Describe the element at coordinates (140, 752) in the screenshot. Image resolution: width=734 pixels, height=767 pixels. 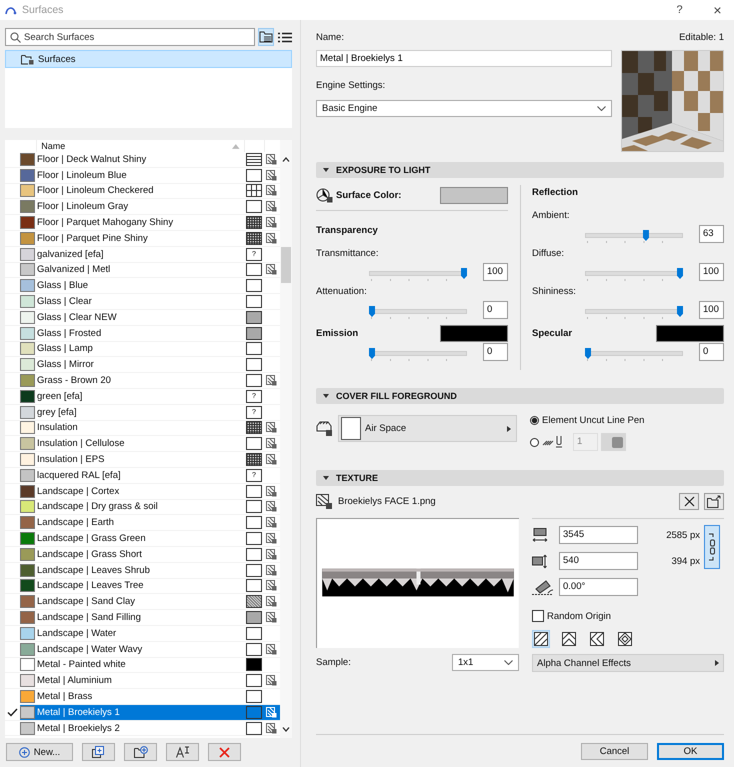
I see `import-button` at that location.